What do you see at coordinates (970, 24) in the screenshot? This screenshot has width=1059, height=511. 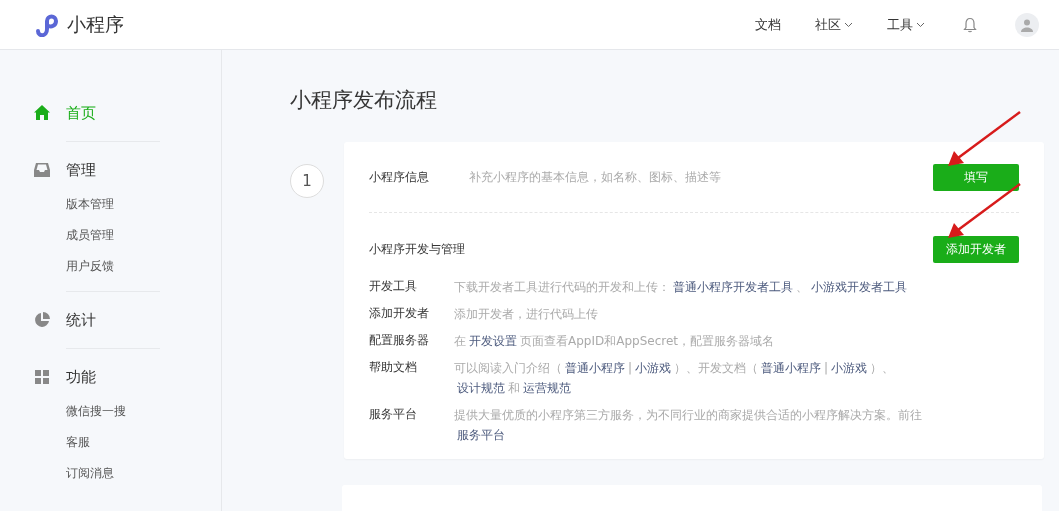 I see `bell-icon` at bounding box center [970, 24].